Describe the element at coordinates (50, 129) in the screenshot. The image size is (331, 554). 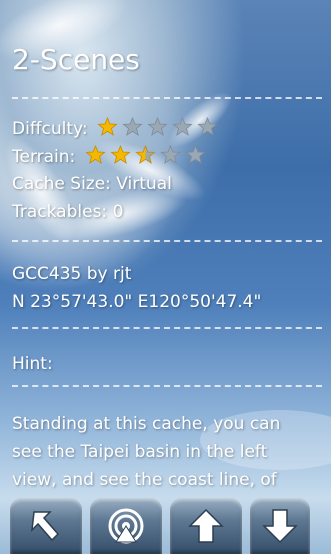
I see `difficulty-label: Diffculty:` at that location.